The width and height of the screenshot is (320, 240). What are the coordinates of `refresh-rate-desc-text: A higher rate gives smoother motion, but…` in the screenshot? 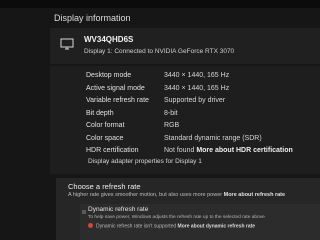 It's located at (145, 195).